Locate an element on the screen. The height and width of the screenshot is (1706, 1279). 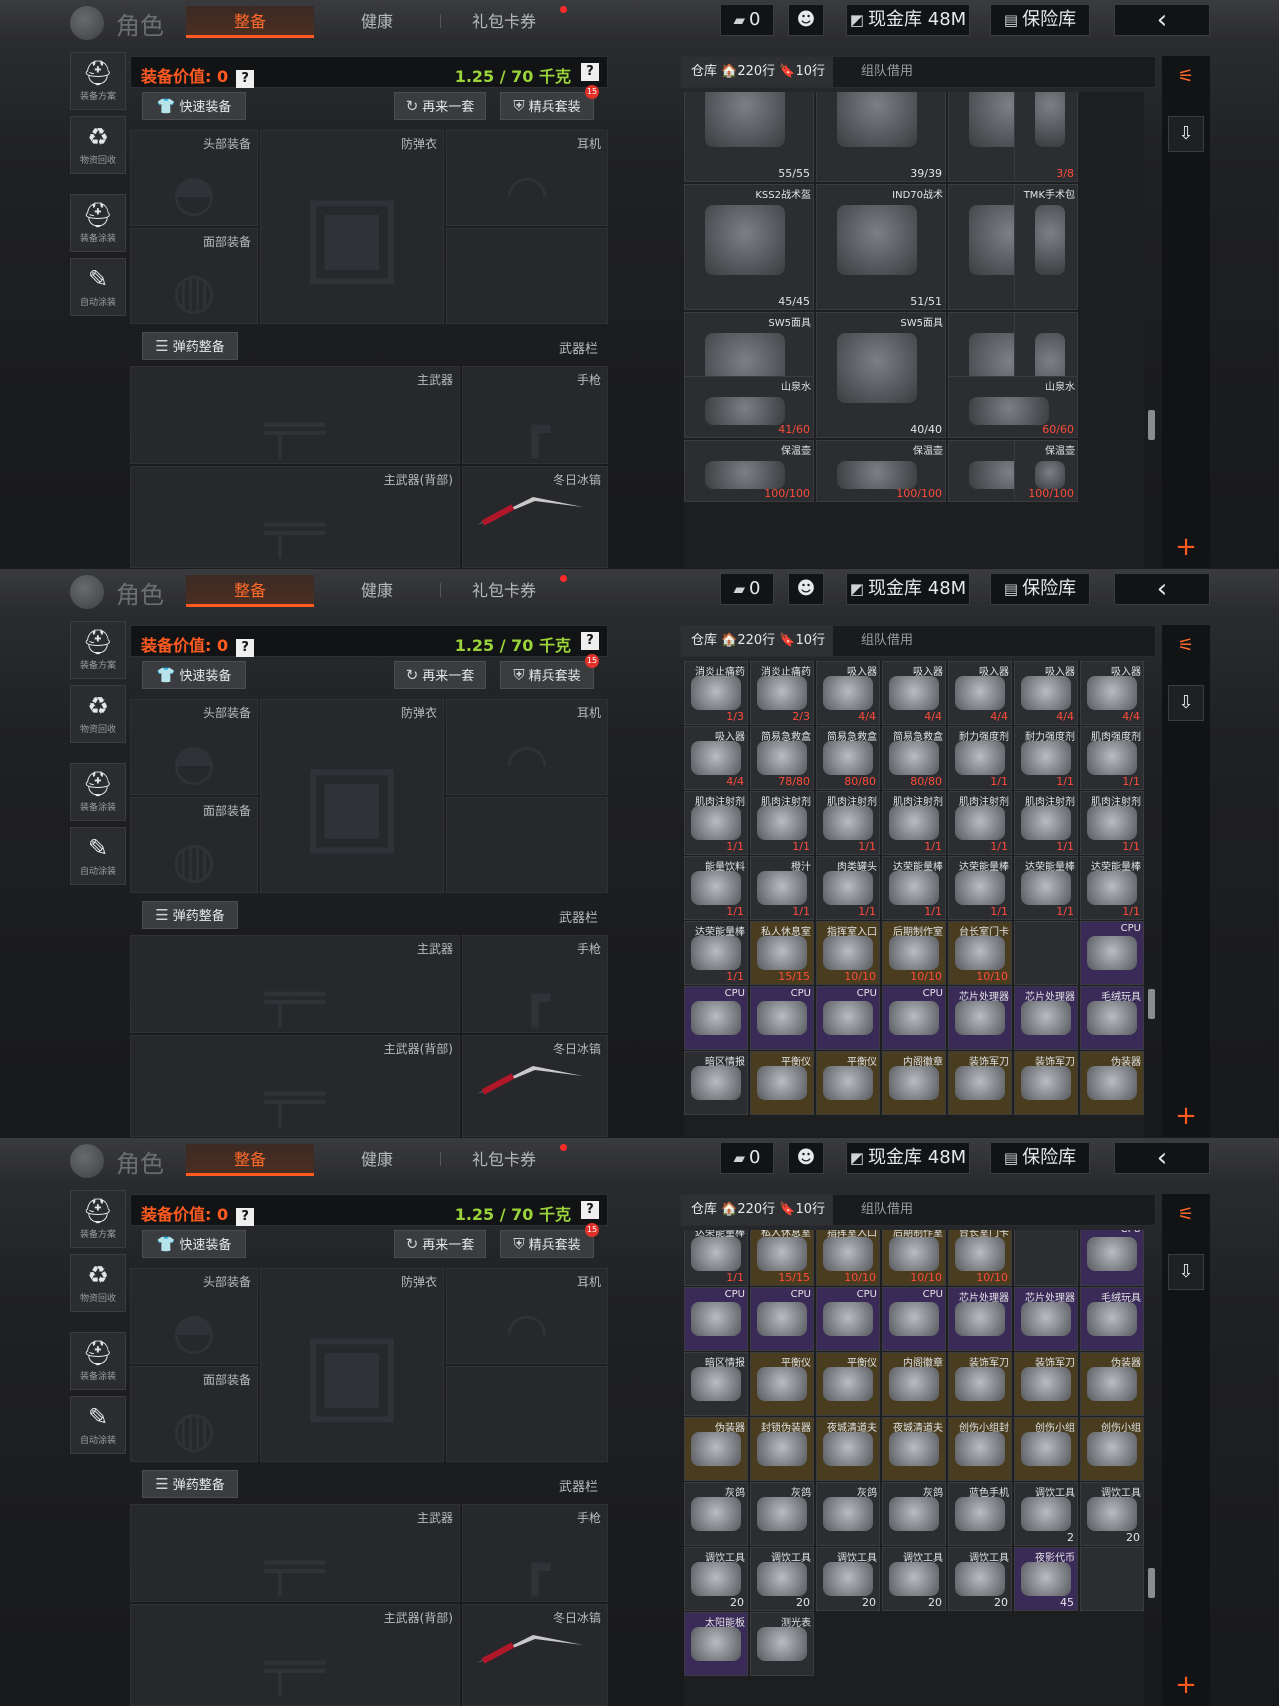
elite-set-button: ⛨ 精兵套装 15 is located at coordinates (549, 102).